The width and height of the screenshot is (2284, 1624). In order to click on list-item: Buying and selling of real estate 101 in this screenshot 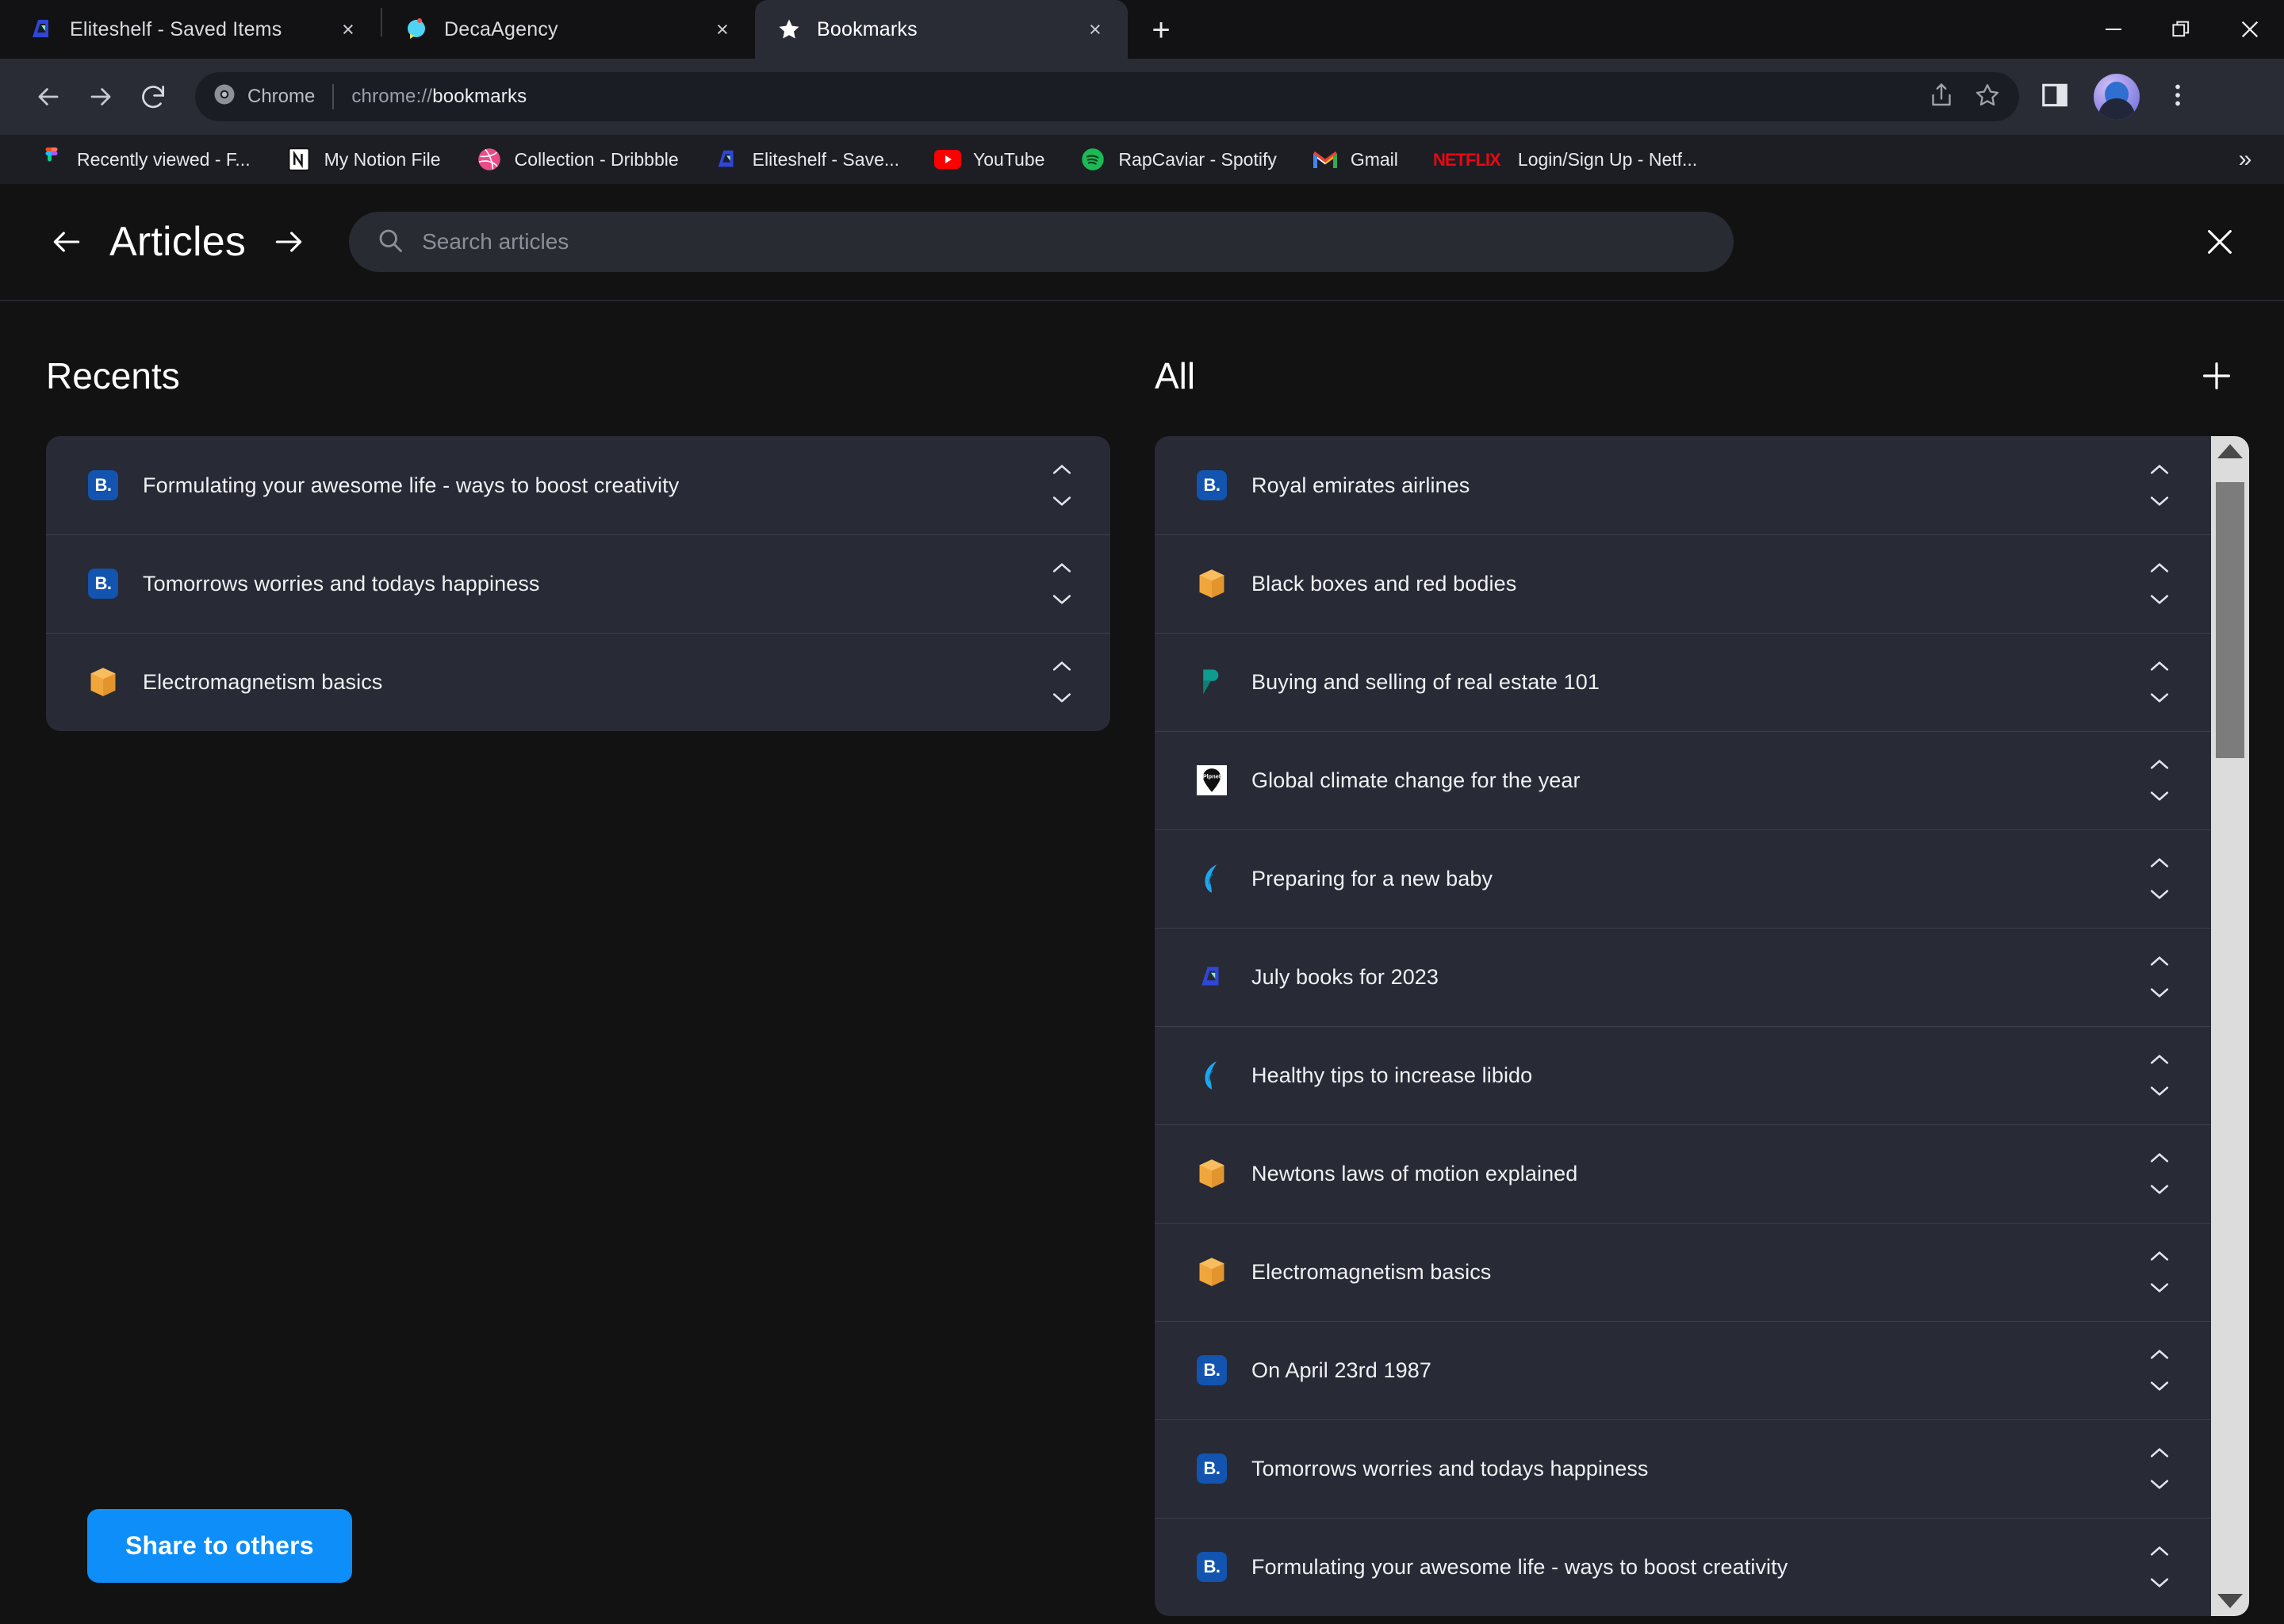, I will do `click(1683, 682)`.